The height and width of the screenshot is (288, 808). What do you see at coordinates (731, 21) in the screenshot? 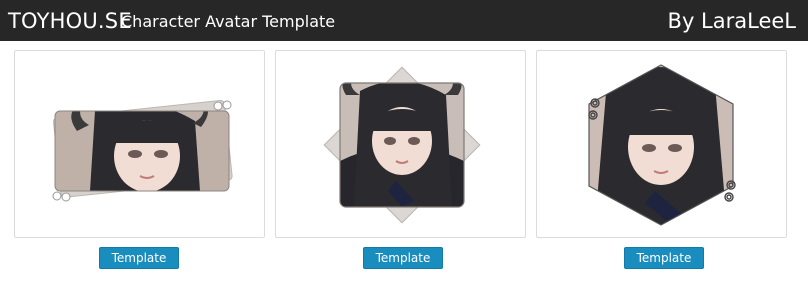
I see `author-credit: By LaraLeeL` at bounding box center [731, 21].